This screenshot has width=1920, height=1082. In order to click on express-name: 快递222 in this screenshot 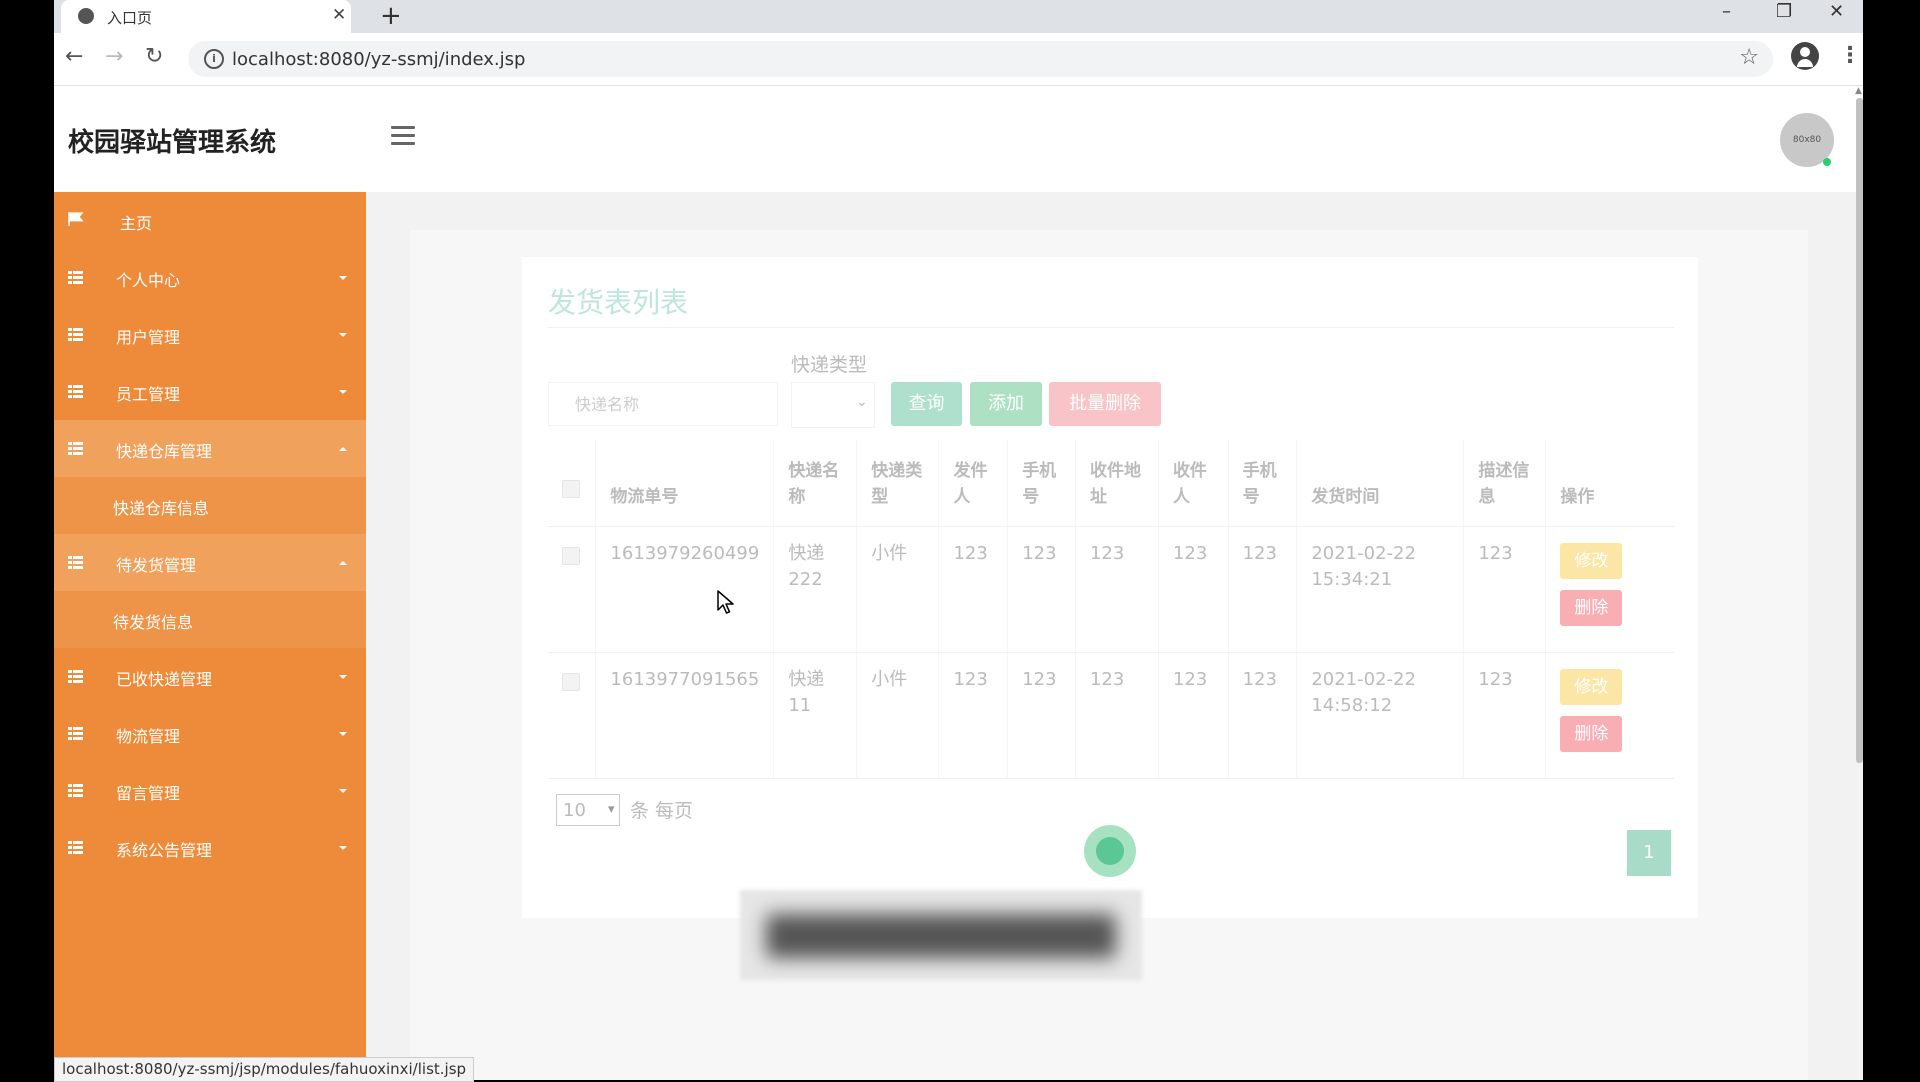, I will do `click(815, 589)`.